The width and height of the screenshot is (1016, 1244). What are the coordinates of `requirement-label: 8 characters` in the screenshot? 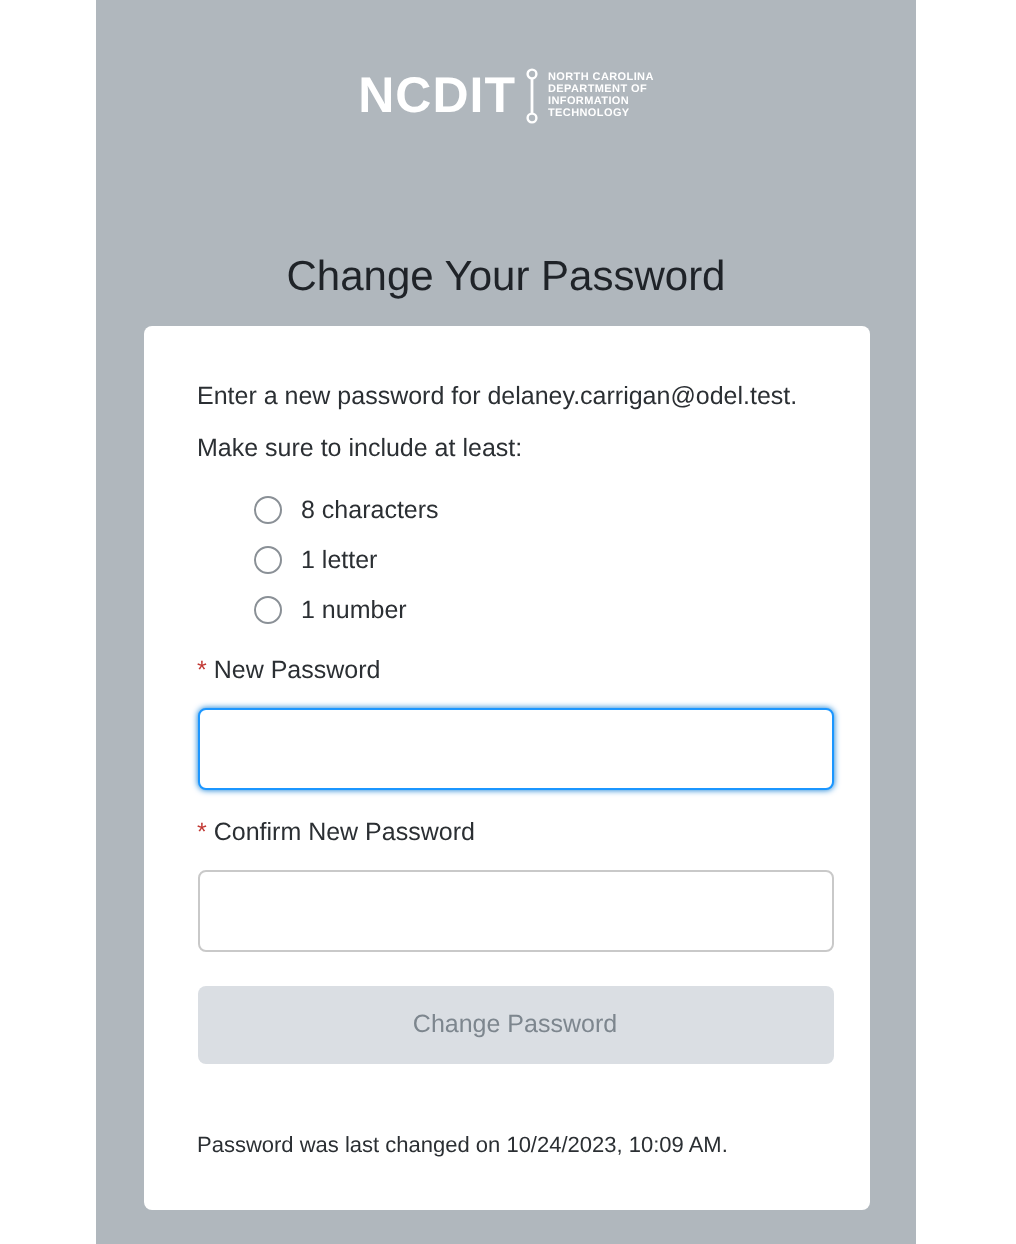 It's located at (370, 511).